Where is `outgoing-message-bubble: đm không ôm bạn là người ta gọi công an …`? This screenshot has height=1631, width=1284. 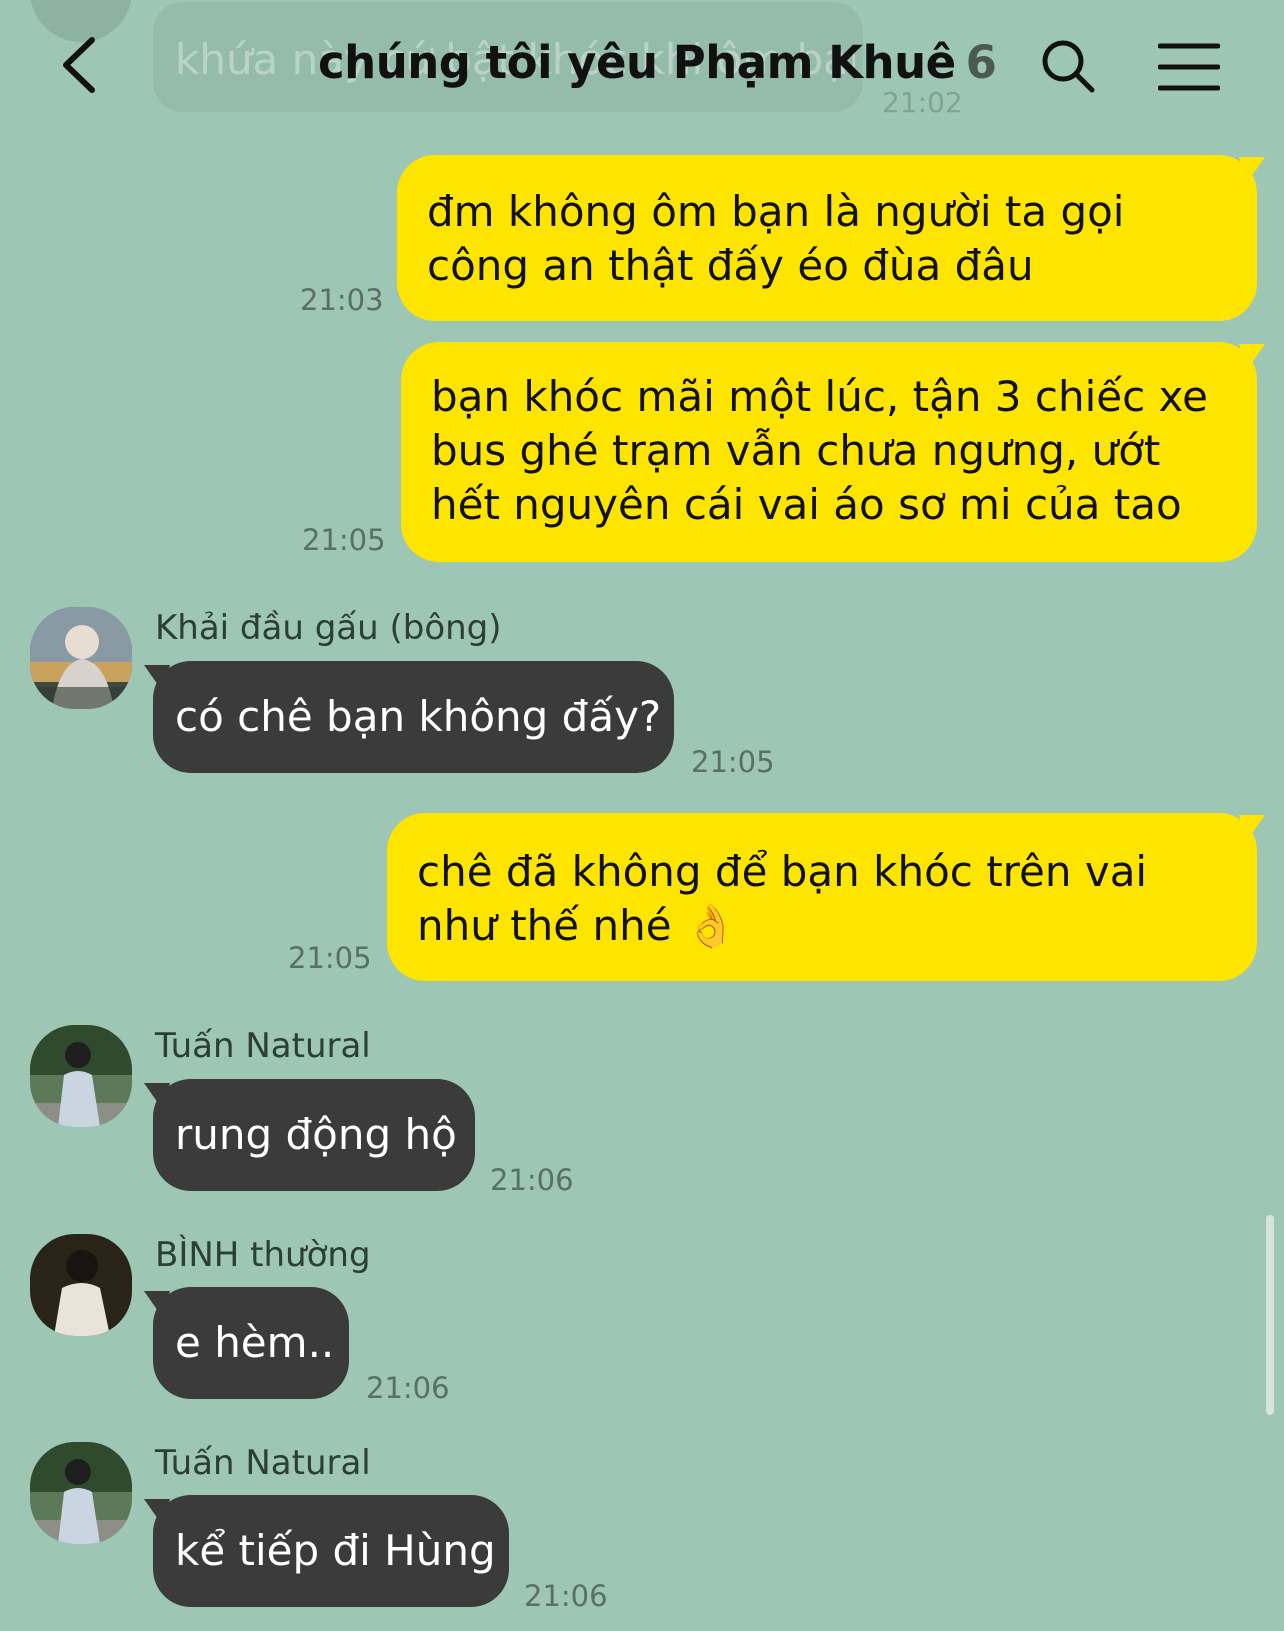 outgoing-message-bubble: đm không ôm bạn là người ta gọi công an … is located at coordinates (827, 238).